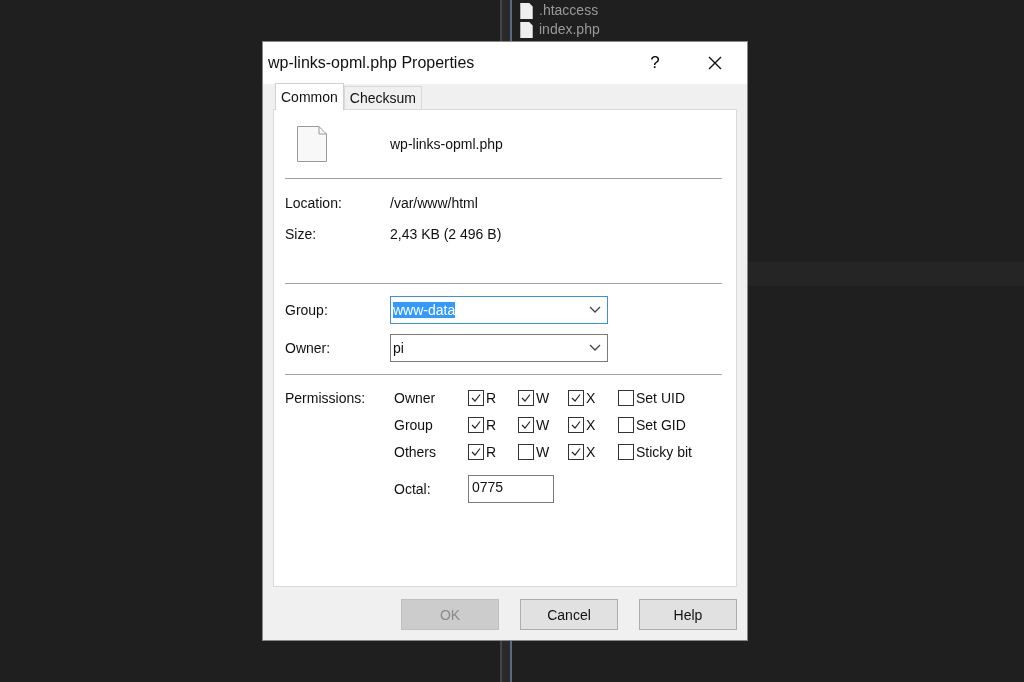  Describe the element at coordinates (446, 144) in the screenshot. I see `file-name: wp-links-opml.php` at that location.